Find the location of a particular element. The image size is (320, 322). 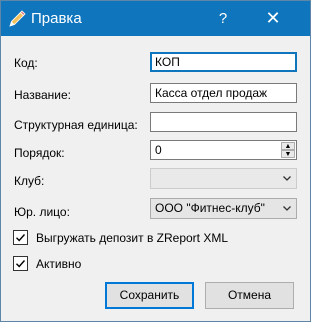

active-label: Активно is located at coordinates (59, 264).